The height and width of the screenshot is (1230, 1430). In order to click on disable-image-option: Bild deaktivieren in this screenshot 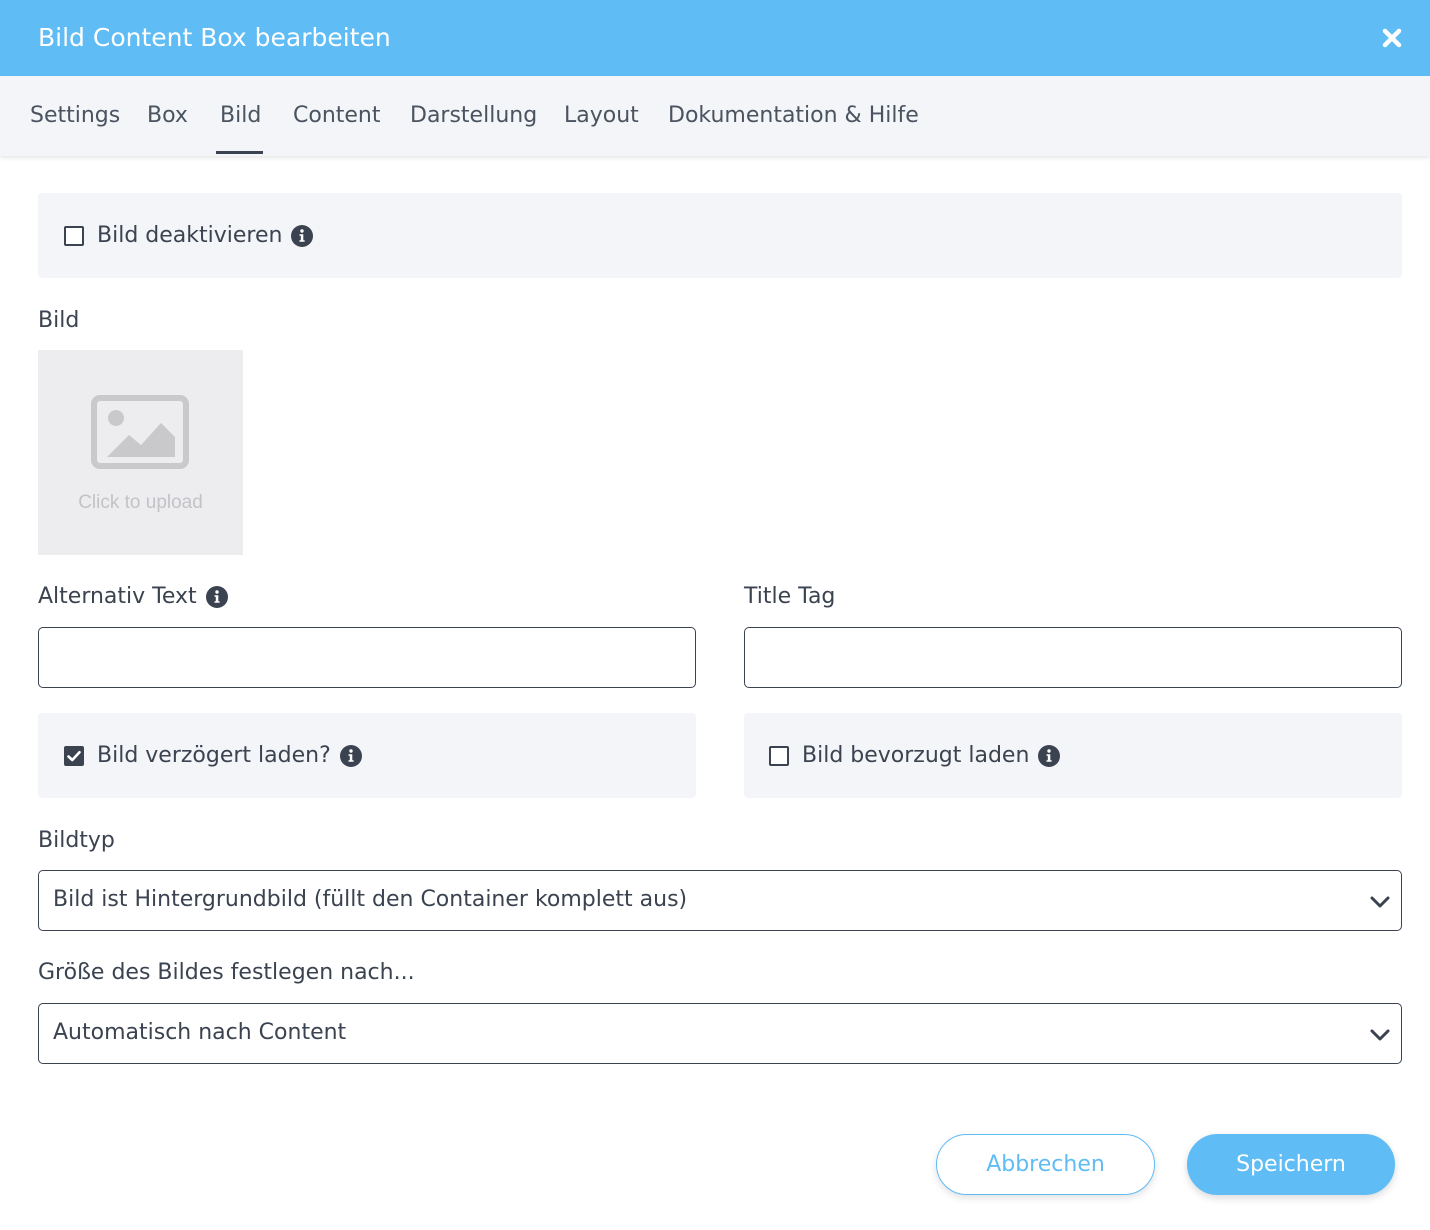, I will do `click(189, 236)`.